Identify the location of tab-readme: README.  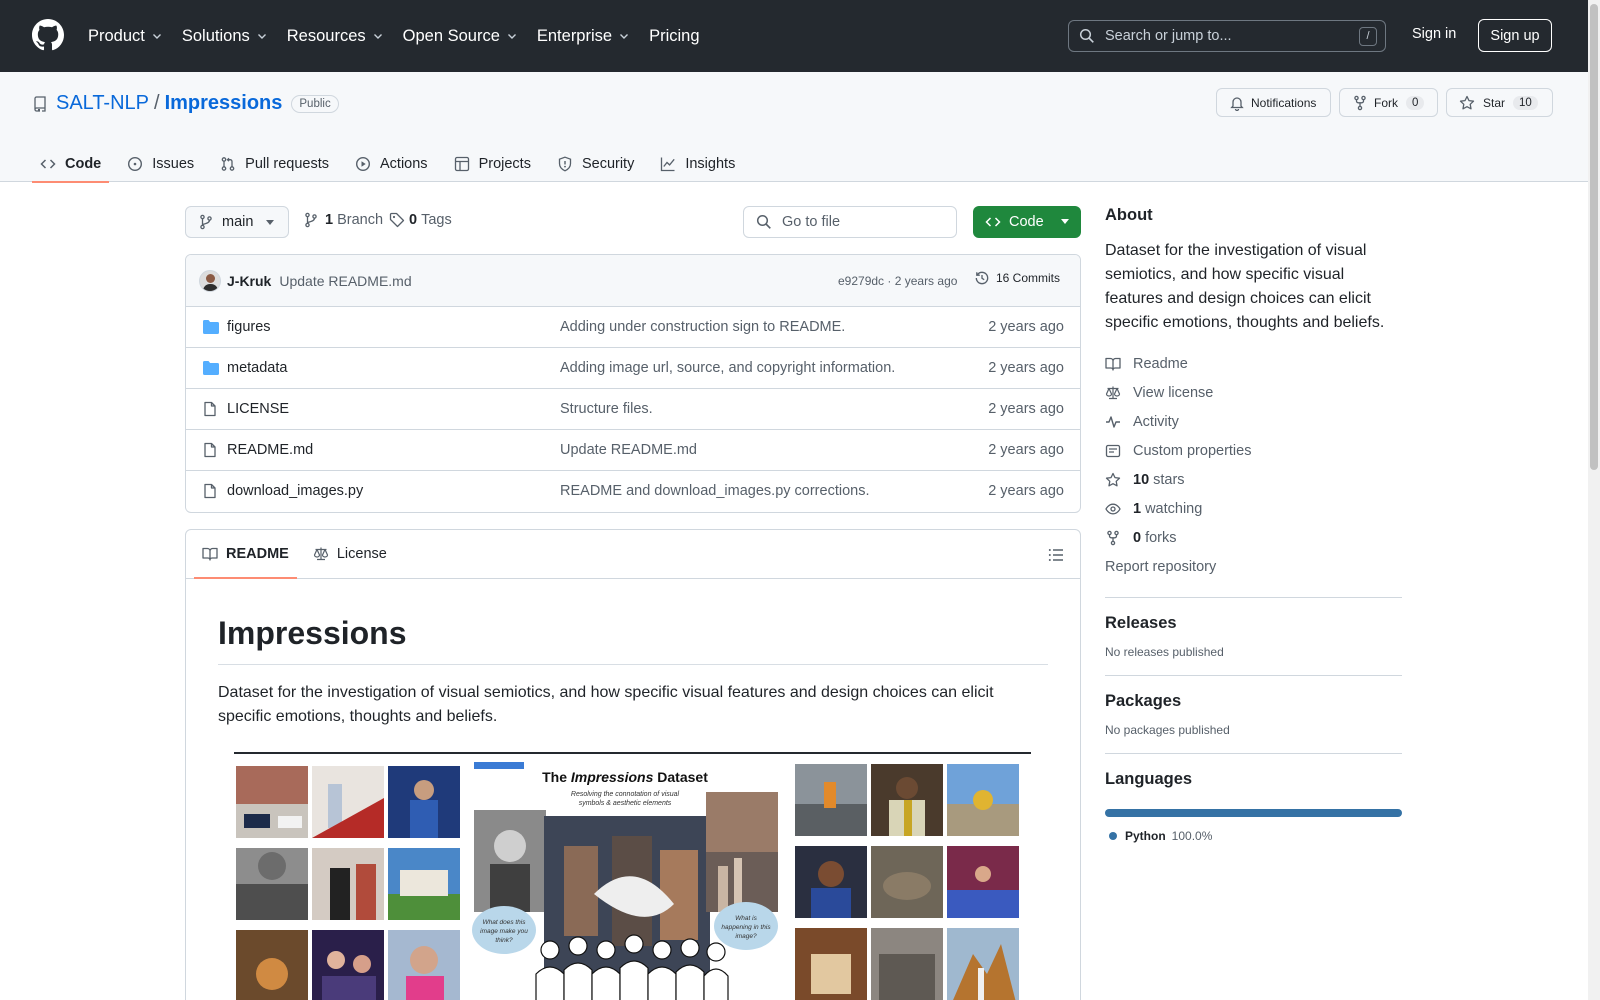
(245, 554).